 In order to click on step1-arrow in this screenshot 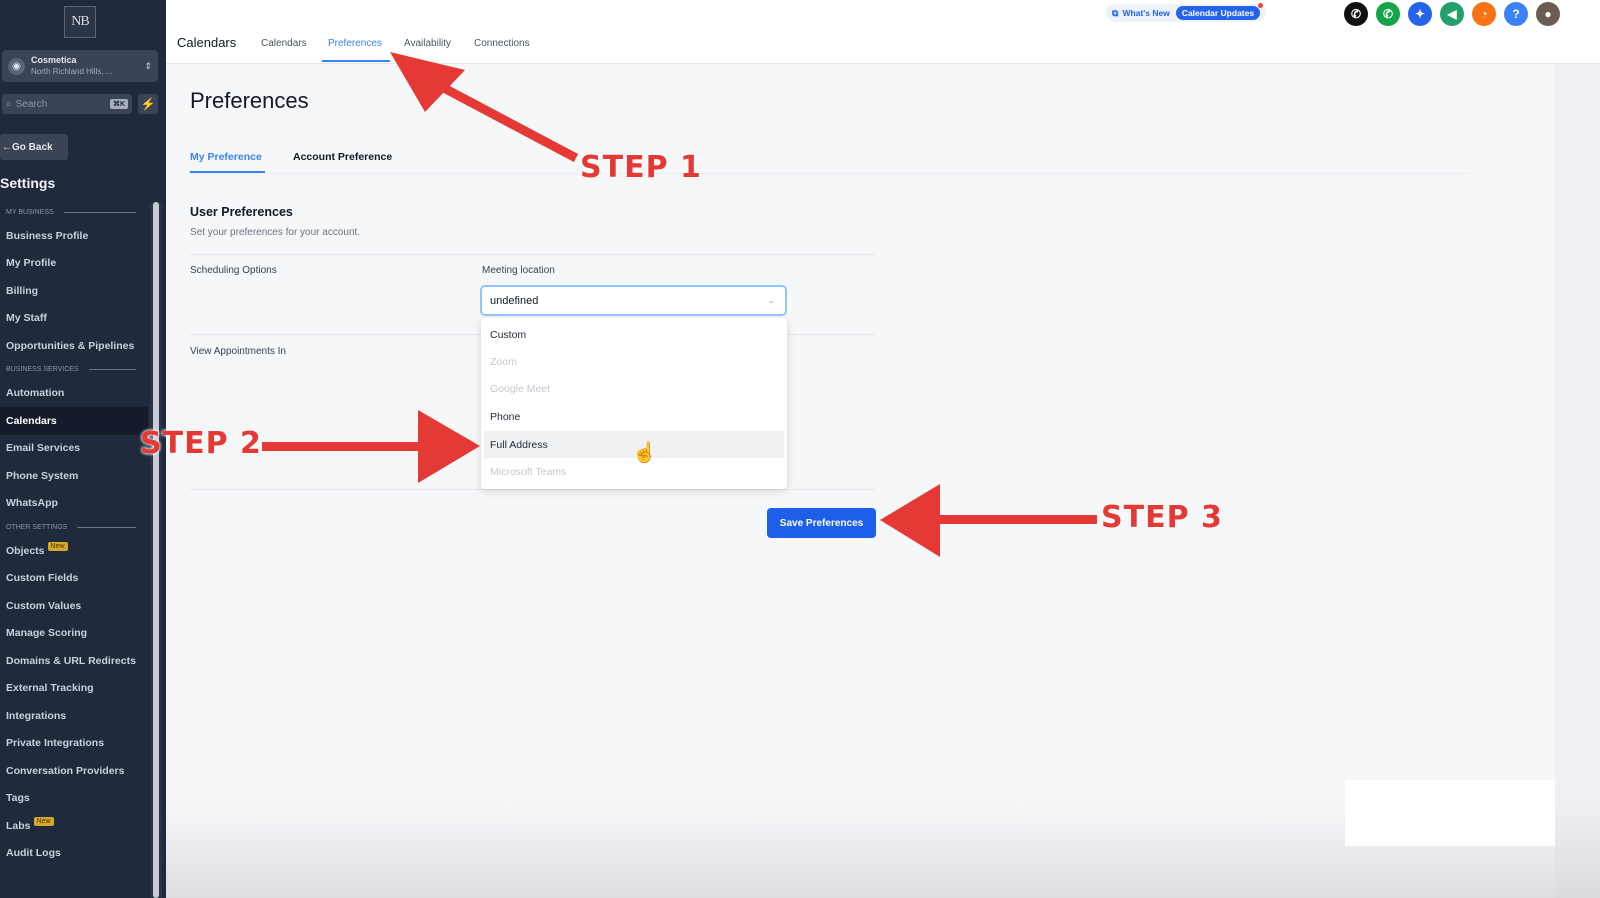, I will do `click(484, 107)`.